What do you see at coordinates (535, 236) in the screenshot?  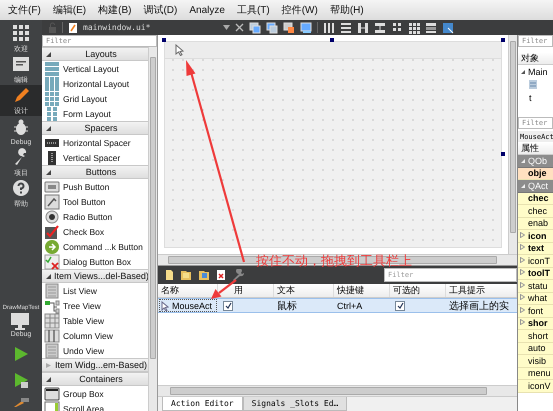 I see `property-row: icon` at bounding box center [535, 236].